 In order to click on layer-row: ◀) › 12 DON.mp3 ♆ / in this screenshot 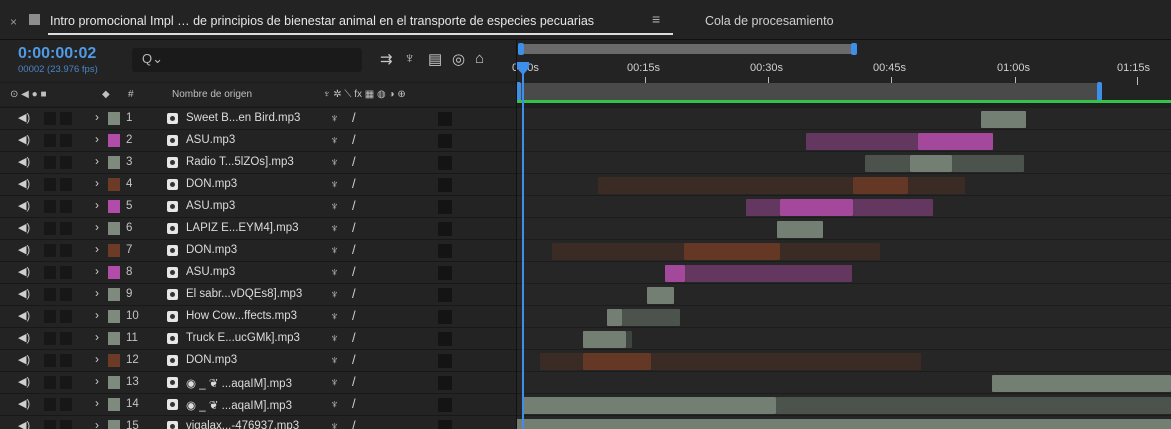, I will do `click(258, 360)`.